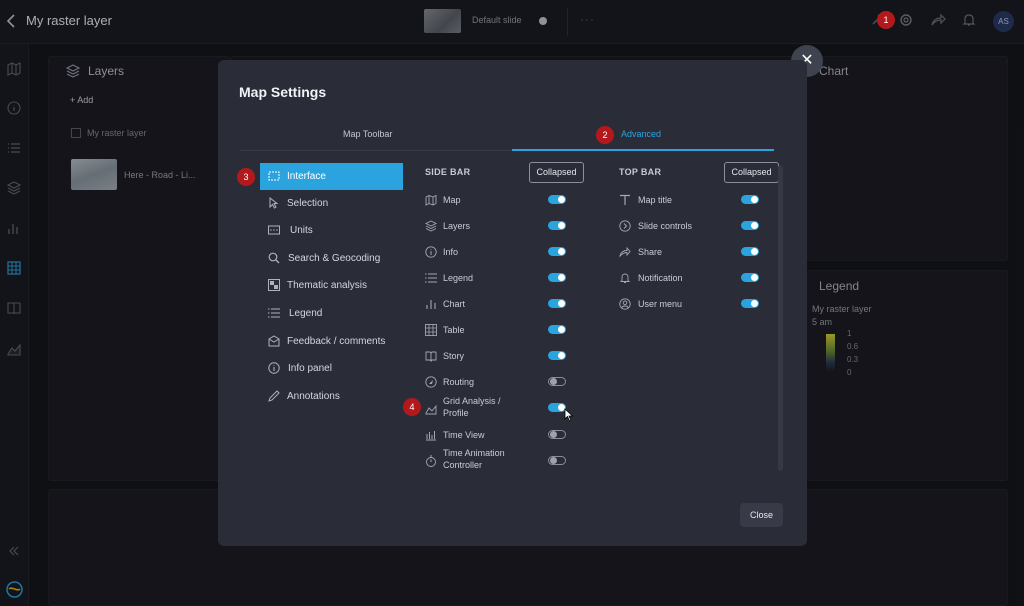  What do you see at coordinates (750, 199) in the screenshot?
I see `toggle-map-title` at bounding box center [750, 199].